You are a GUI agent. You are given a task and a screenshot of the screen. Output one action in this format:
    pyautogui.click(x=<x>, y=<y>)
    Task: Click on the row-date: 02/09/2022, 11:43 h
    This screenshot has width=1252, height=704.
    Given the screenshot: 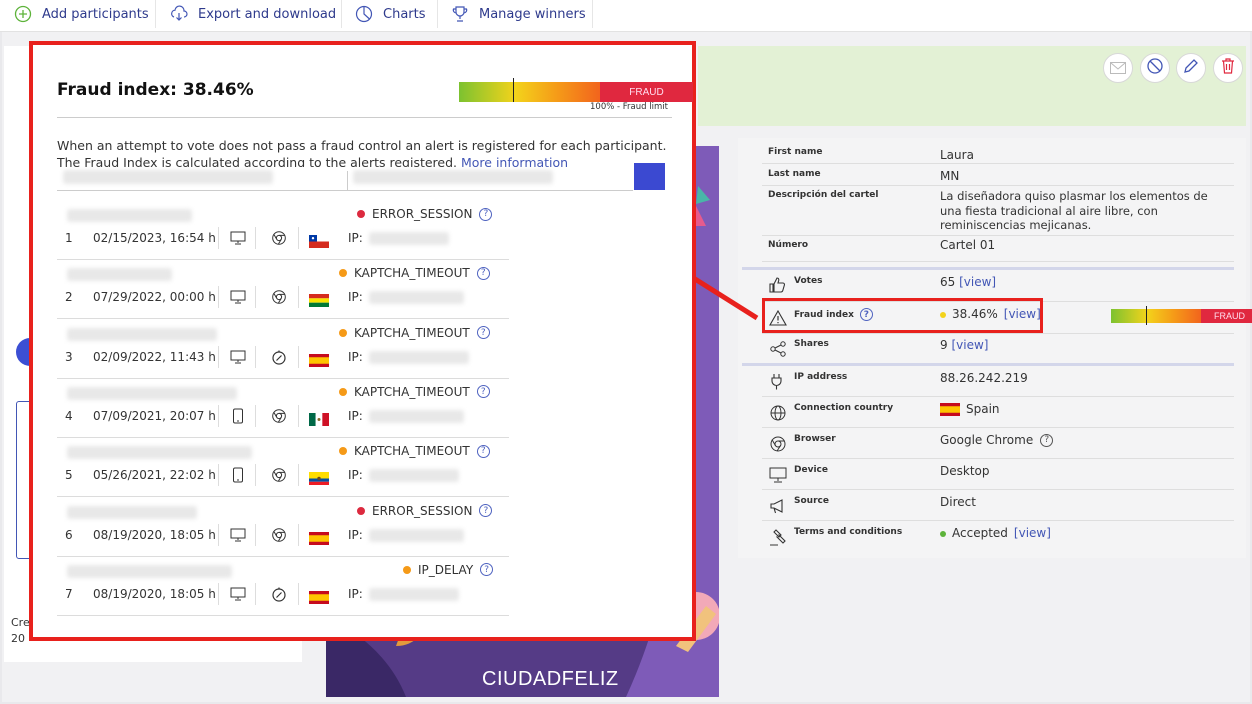 What is the action you would take?
    pyautogui.click(x=154, y=356)
    